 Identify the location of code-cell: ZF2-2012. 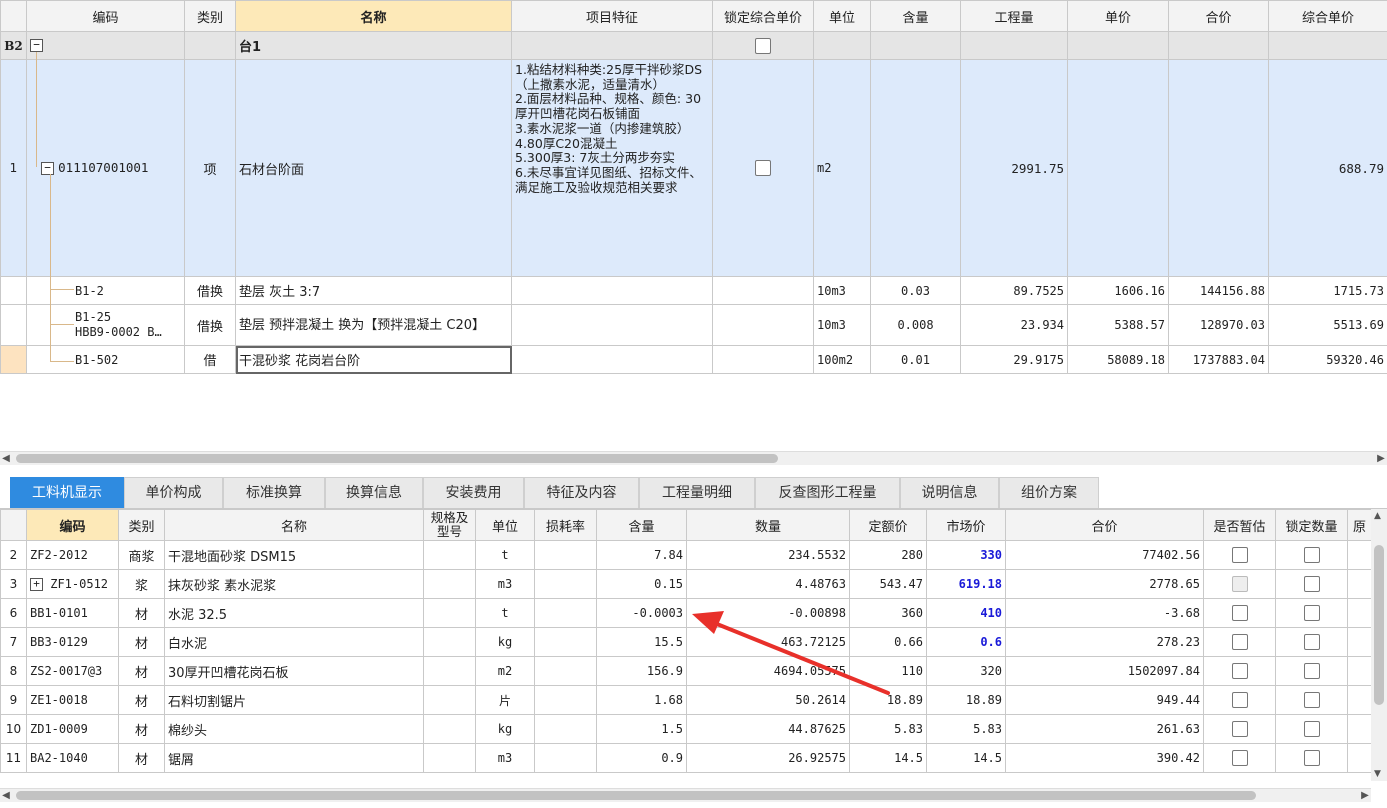
(72, 555).